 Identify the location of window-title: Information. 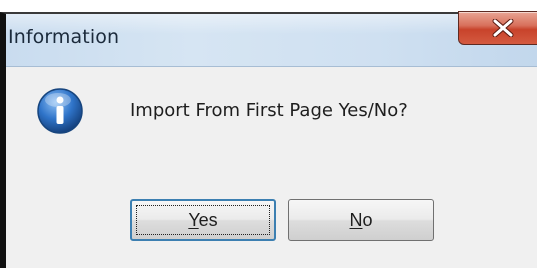
(64, 37).